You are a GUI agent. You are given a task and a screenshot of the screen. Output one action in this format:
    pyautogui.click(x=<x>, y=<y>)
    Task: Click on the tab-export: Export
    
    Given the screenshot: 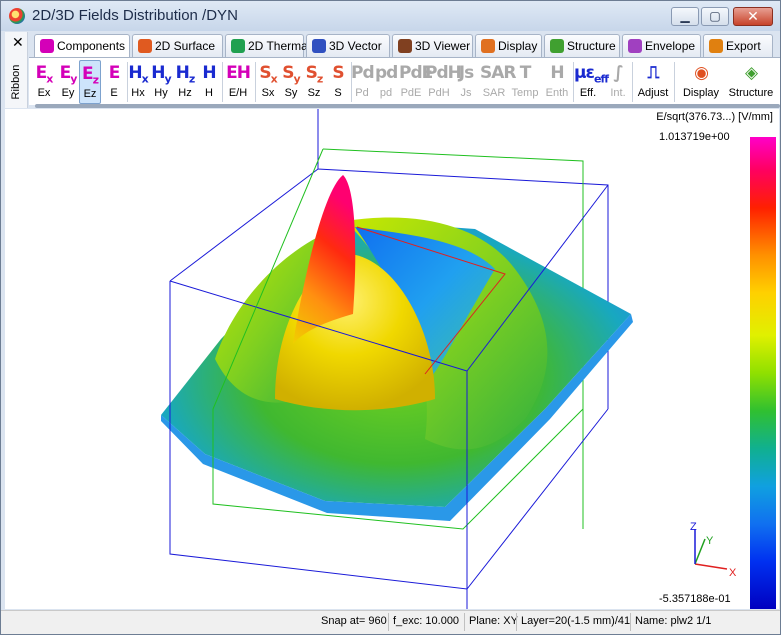 What is the action you would take?
    pyautogui.click(x=738, y=46)
    